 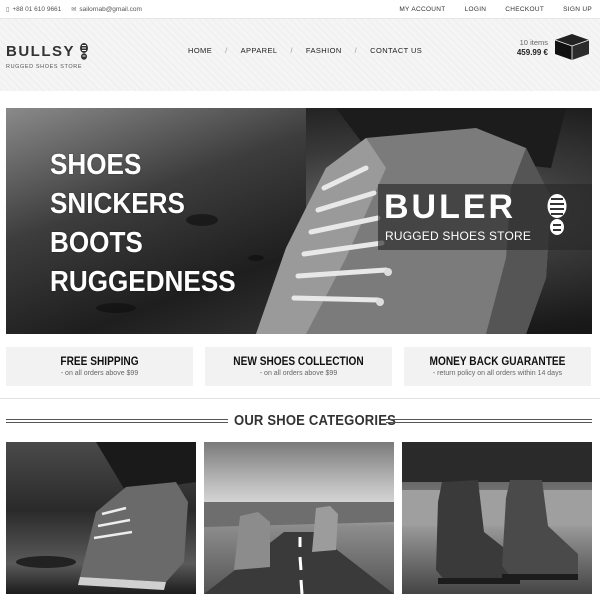 I want to click on feature-title: NEW SHOES COLLECTION, so click(x=298, y=362).